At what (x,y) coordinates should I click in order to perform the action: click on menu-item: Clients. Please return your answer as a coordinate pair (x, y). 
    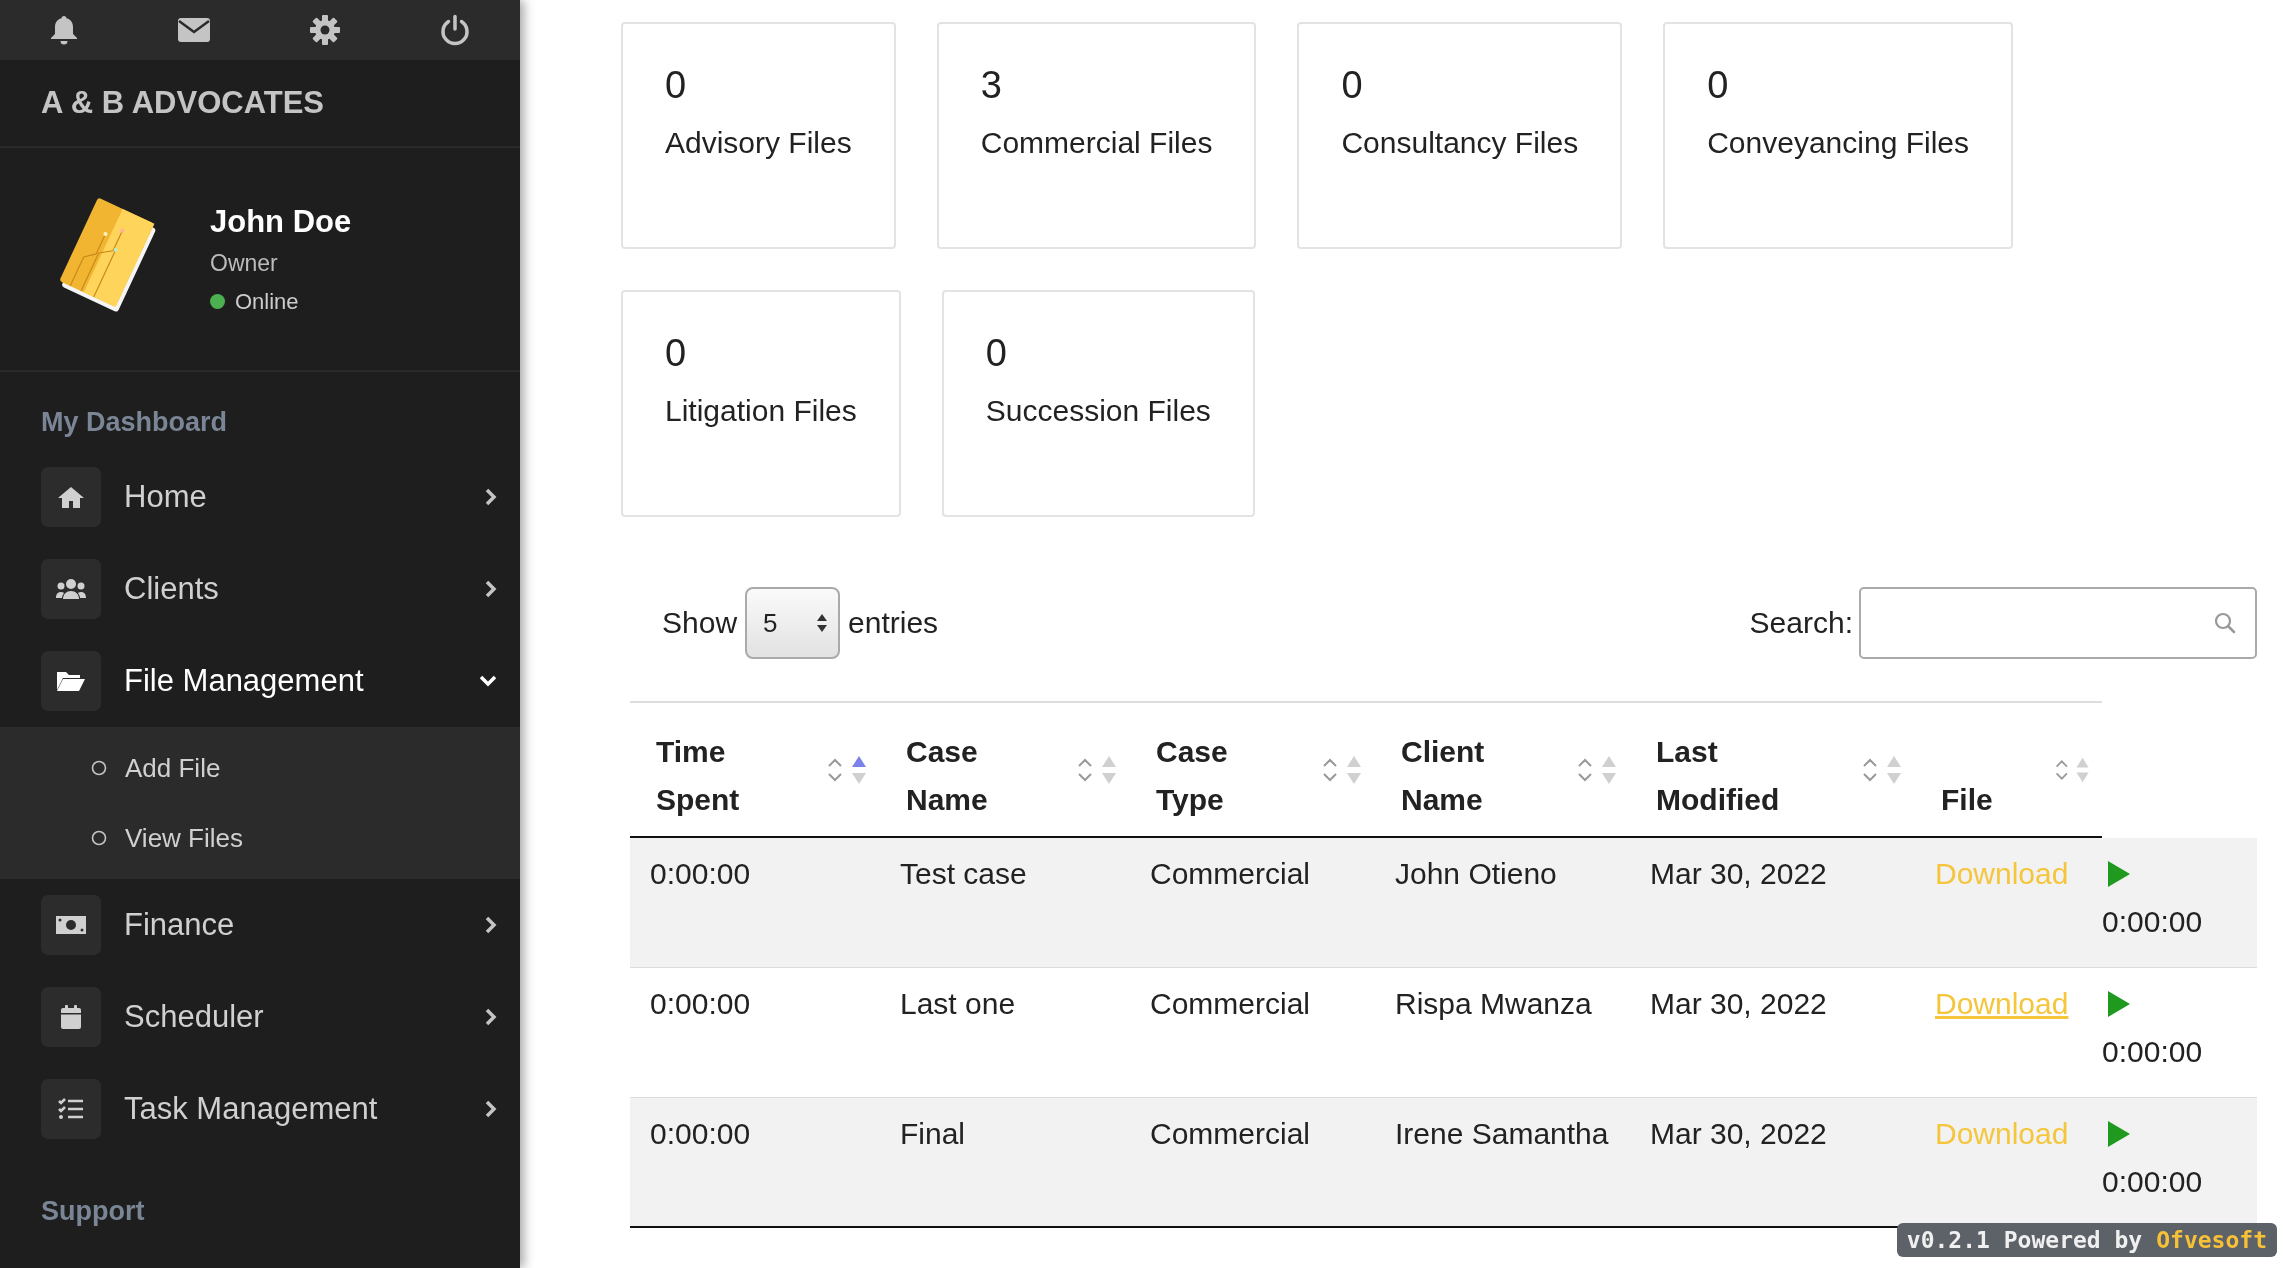
    Looking at the image, I should click on (304, 589).